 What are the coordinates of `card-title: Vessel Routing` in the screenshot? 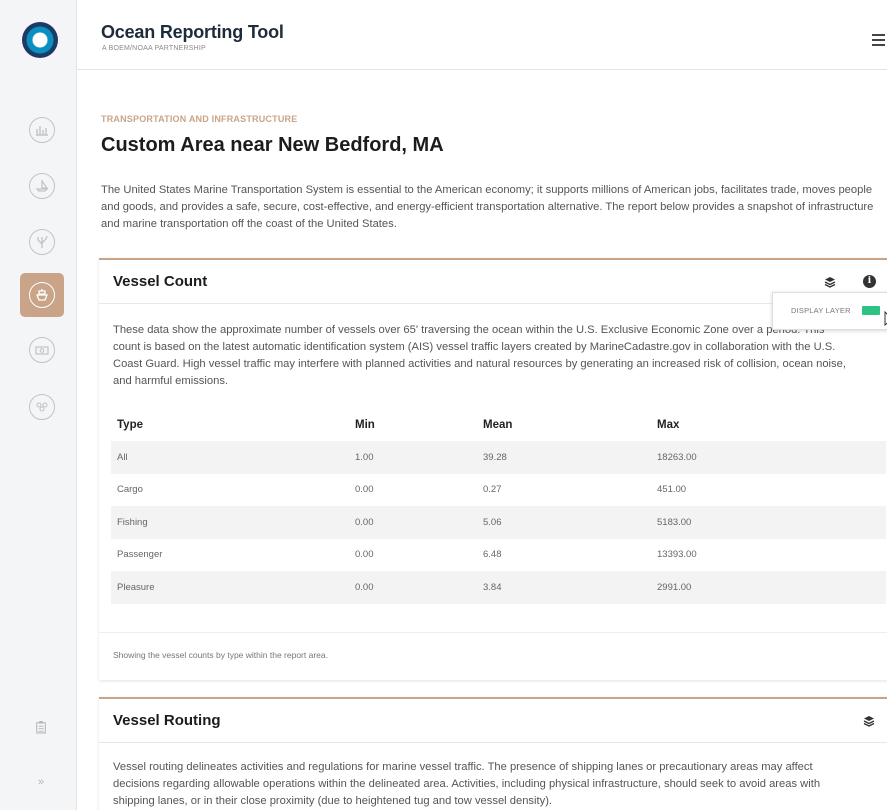 It's located at (167, 720).